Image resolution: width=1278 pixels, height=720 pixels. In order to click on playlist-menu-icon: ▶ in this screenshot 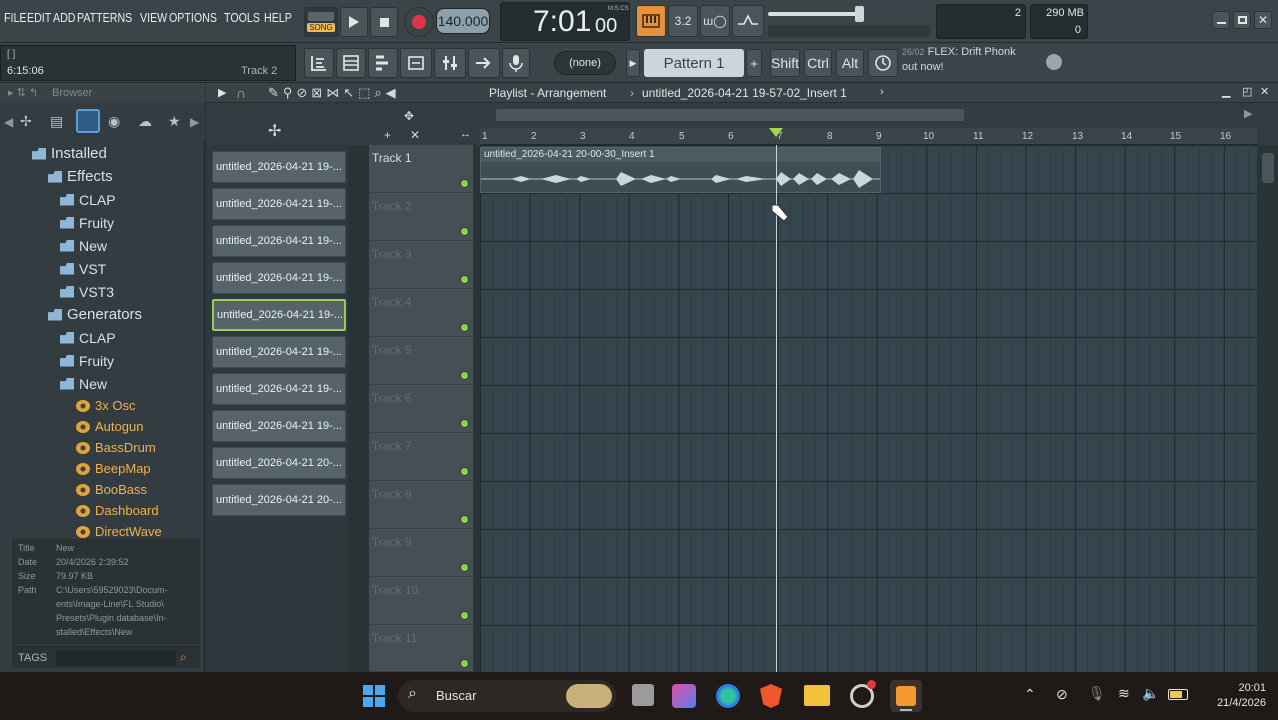, I will do `click(222, 92)`.